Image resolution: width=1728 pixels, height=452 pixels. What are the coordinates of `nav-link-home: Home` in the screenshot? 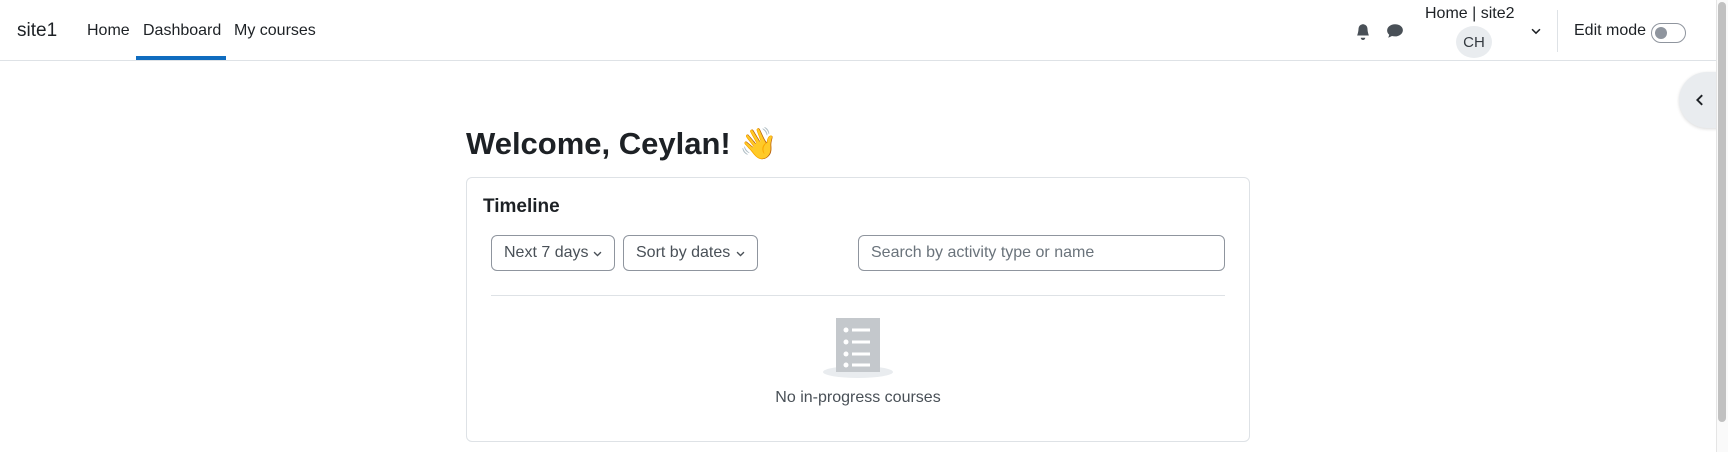 It's located at (108, 31).